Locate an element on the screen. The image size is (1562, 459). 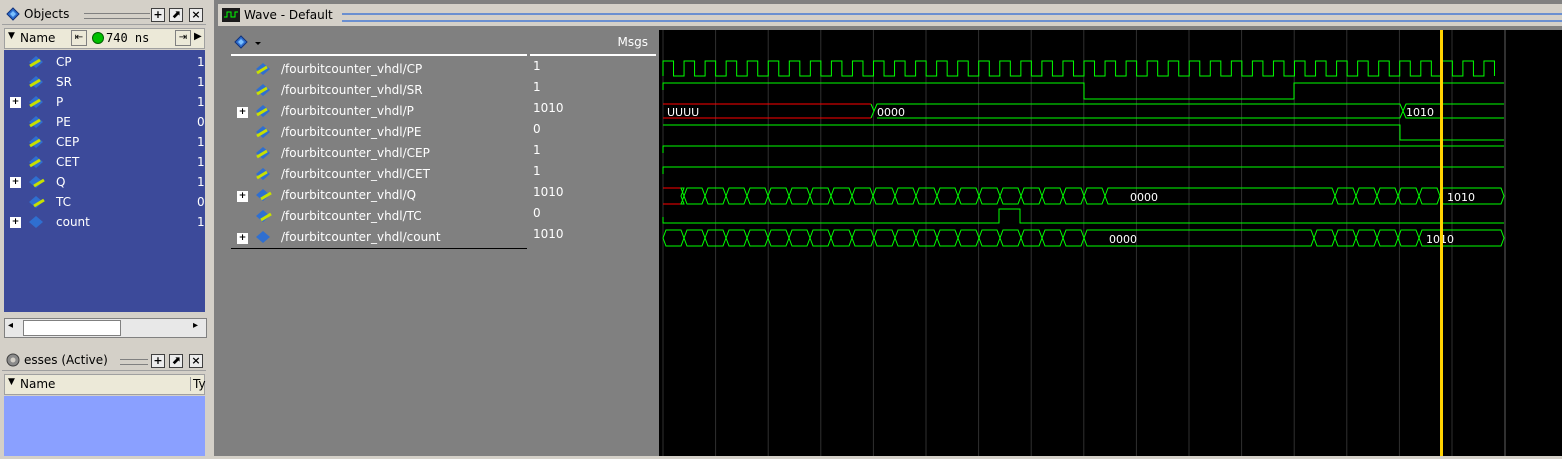
signal-internal-icon is located at coordinates (263, 237).